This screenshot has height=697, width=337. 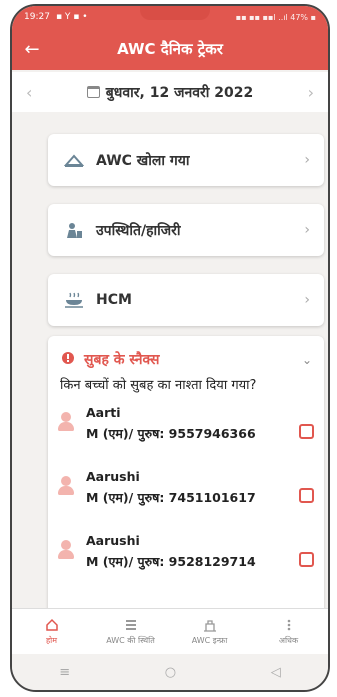 I want to click on card-hcm: HCM ›, so click(x=186, y=300).